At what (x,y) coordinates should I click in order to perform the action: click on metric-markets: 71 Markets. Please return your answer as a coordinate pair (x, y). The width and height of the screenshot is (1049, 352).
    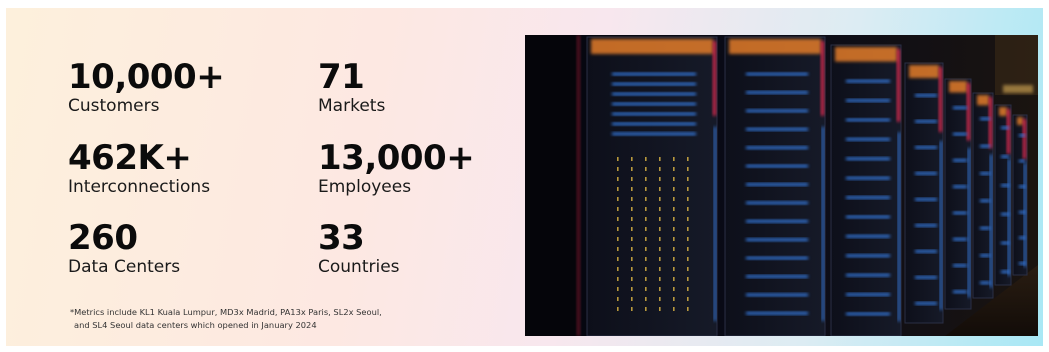
    Looking at the image, I should click on (428, 87).